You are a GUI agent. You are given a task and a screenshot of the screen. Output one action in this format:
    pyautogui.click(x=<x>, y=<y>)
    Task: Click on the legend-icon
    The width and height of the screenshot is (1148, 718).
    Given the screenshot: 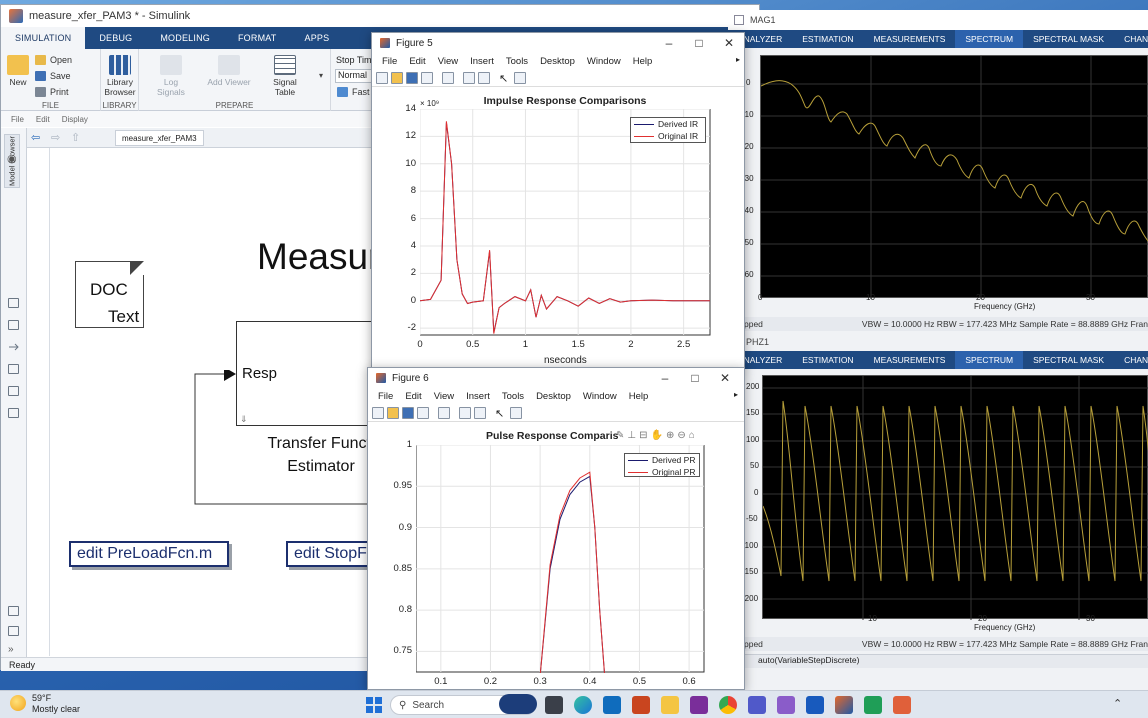 What is the action you would take?
    pyautogui.click(x=484, y=77)
    